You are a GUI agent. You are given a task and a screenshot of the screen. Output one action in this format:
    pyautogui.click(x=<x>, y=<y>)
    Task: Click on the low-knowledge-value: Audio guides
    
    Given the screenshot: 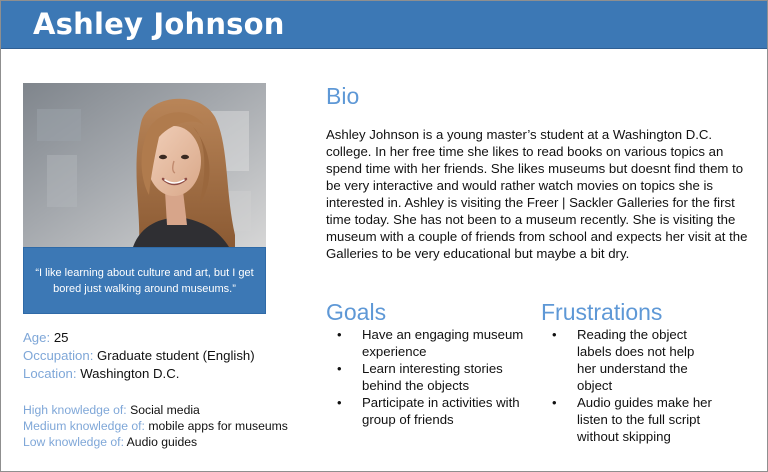 What is the action you would take?
    pyautogui.click(x=162, y=442)
    